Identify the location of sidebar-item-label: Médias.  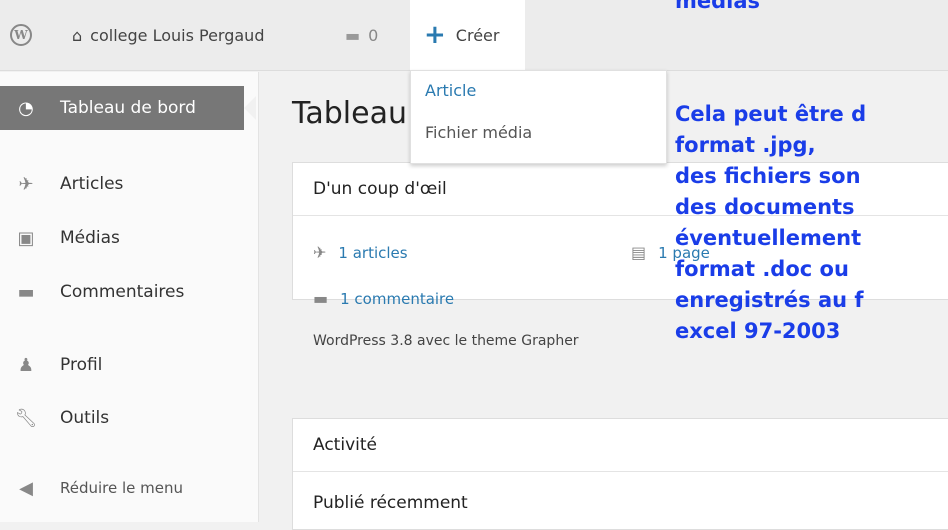
(90, 238).